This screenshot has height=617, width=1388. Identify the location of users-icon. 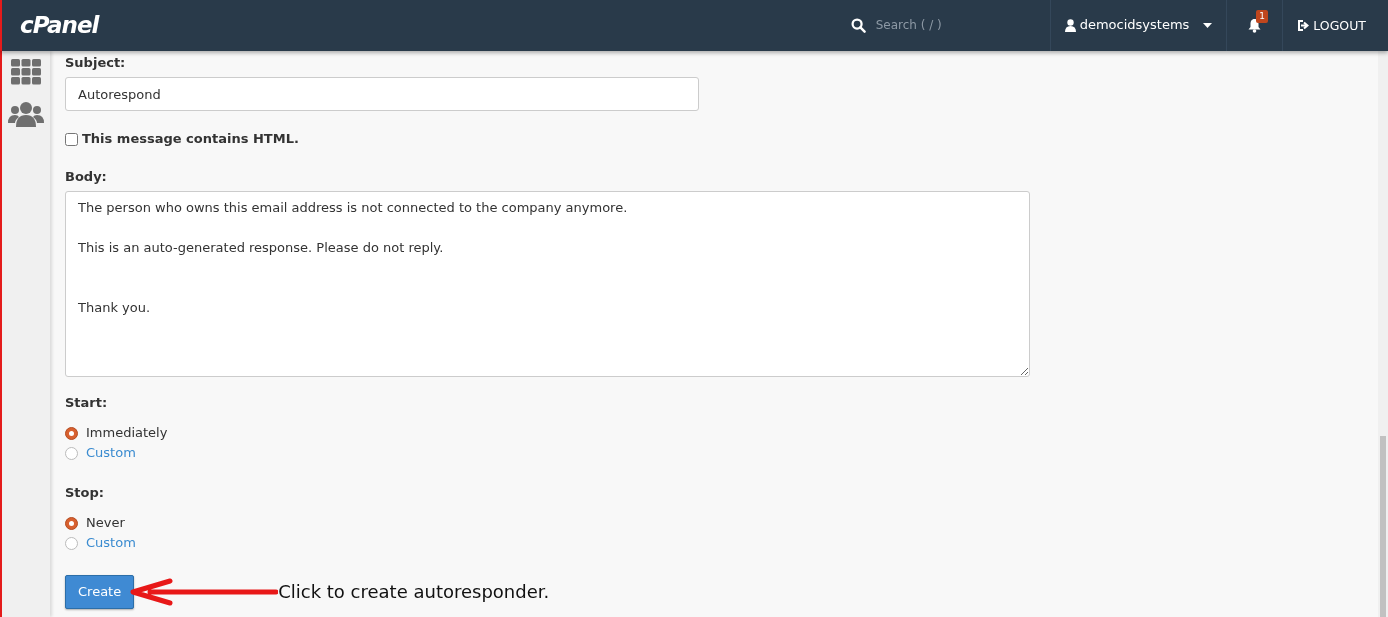
(26, 114).